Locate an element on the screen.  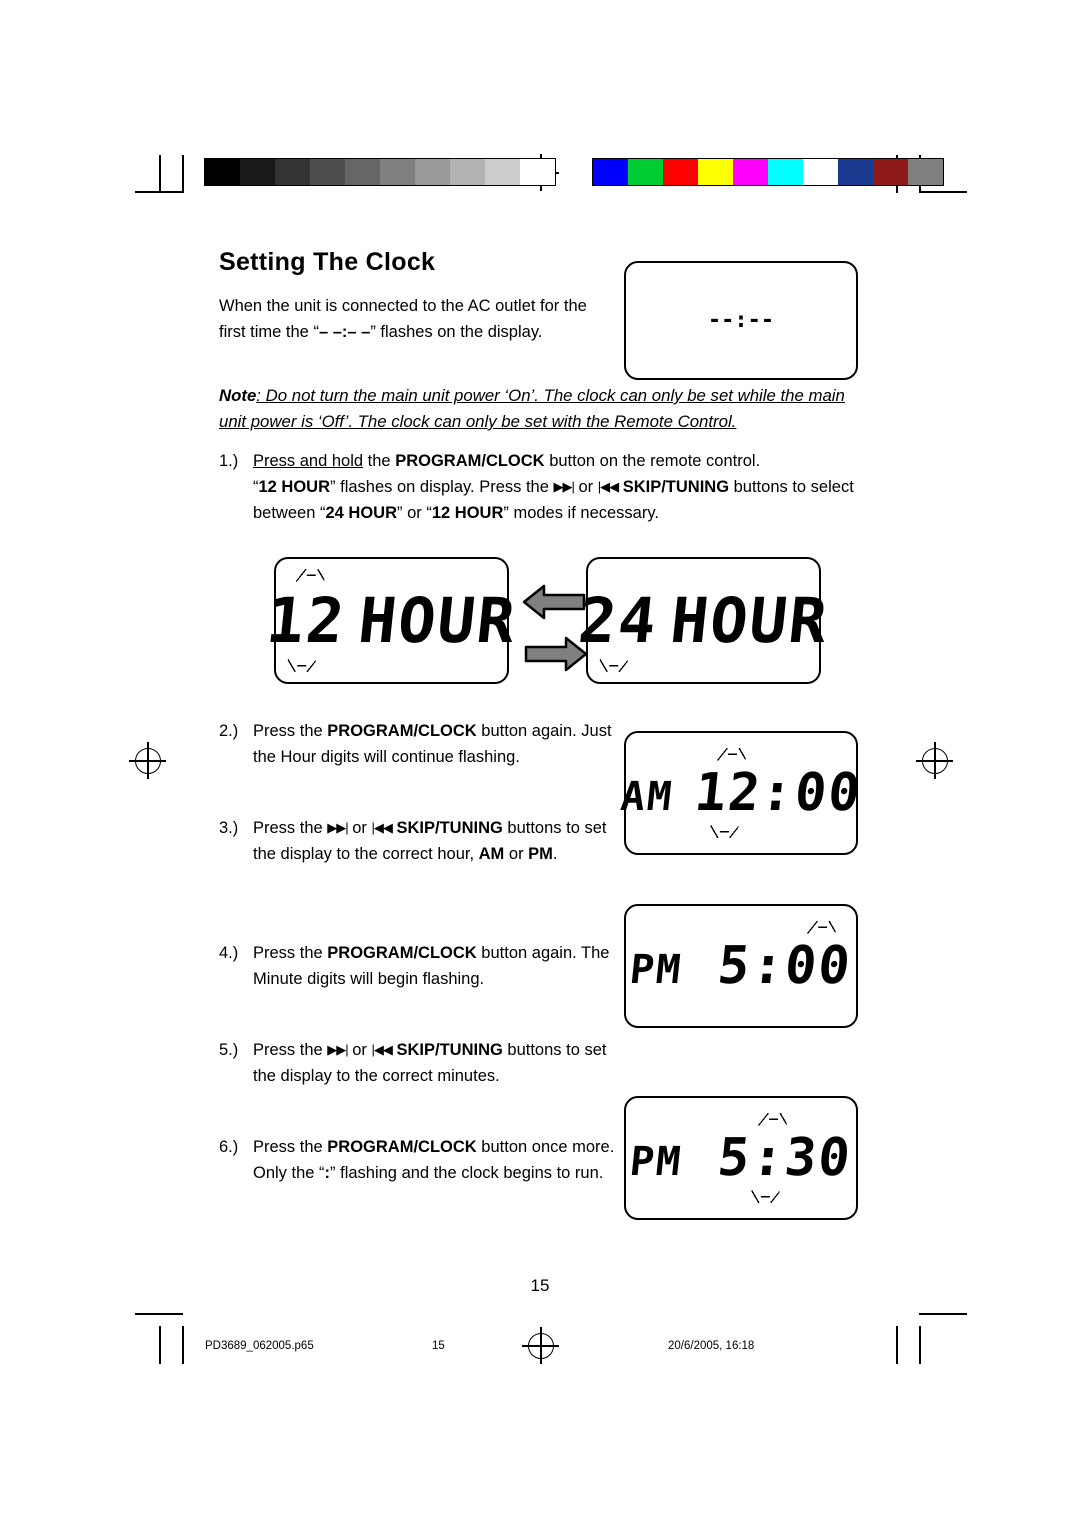
lcd-24hour-word: HOUR is located at coordinates (750, 620).